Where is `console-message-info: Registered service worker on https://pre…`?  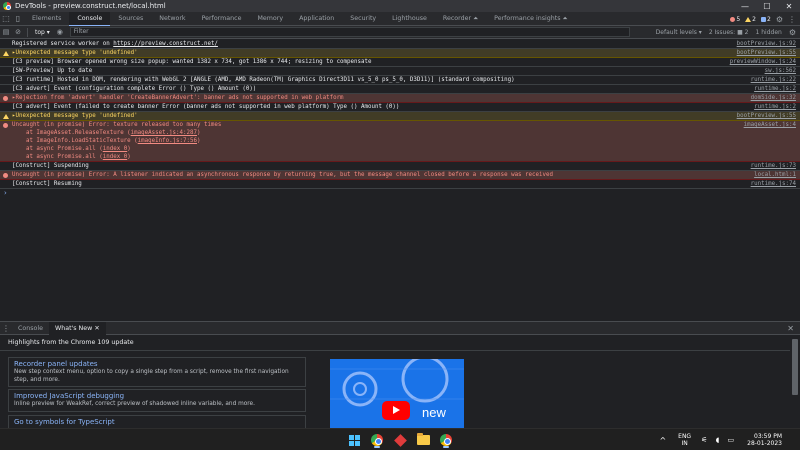 console-message-info: Registered service worker on https://pre… is located at coordinates (400, 44).